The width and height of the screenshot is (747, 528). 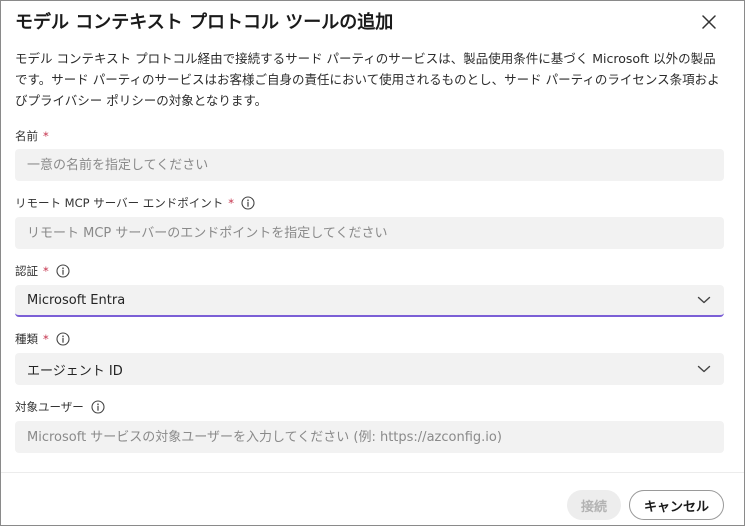 I want to click on endpoint-input, so click(x=369, y=233).